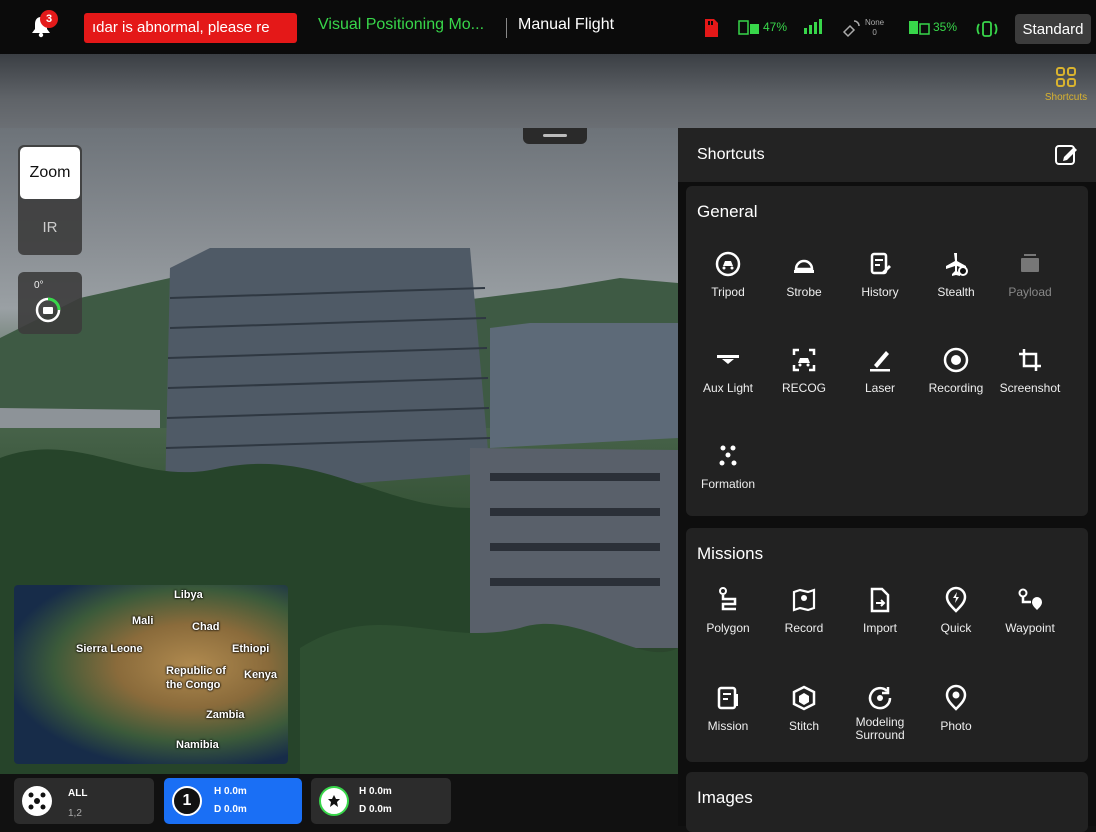  What do you see at coordinates (711, 28) in the screenshot?
I see `sd-card-icon` at bounding box center [711, 28].